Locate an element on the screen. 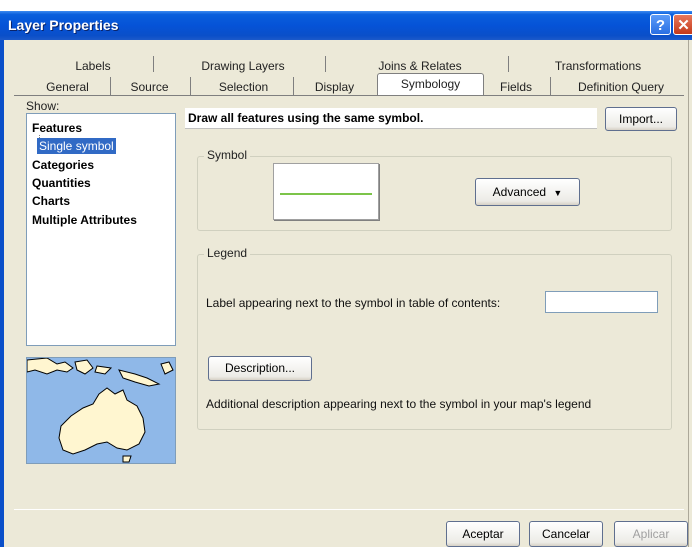 This screenshot has width=692, height=547. tree-item-multiple-attributes: Multiple Attributes is located at coordinates (84, 220).